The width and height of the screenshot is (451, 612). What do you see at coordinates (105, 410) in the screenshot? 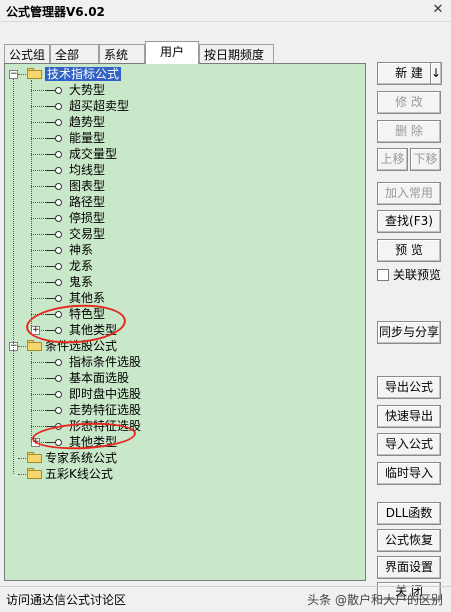
I see `tree-item: 走势特征选股` at bounding box center [105, 410].